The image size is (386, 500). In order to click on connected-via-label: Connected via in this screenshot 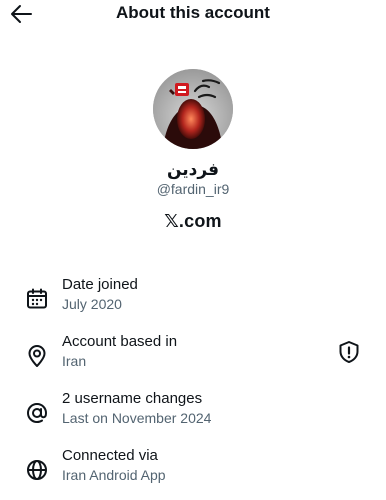, I will do `click(110, 455)`.